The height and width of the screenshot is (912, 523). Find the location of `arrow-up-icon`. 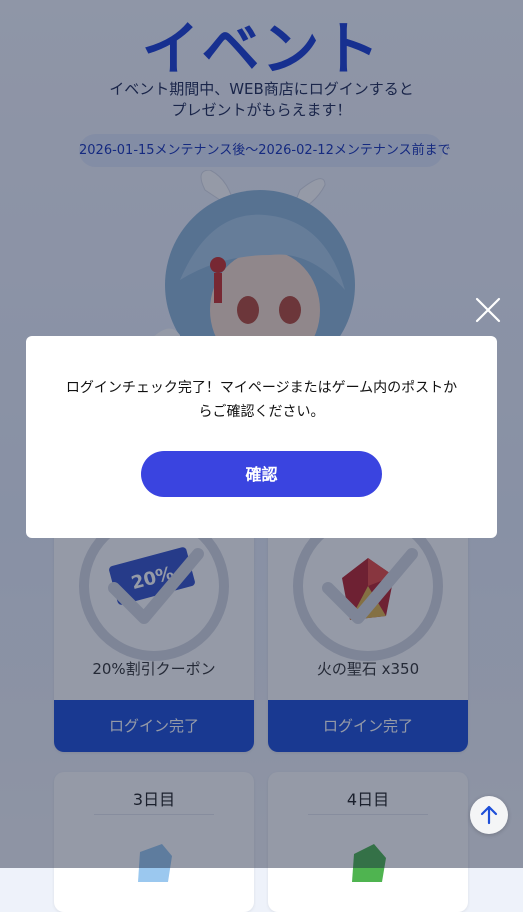

arrow-up-icon is located at coordinates (489, 815).